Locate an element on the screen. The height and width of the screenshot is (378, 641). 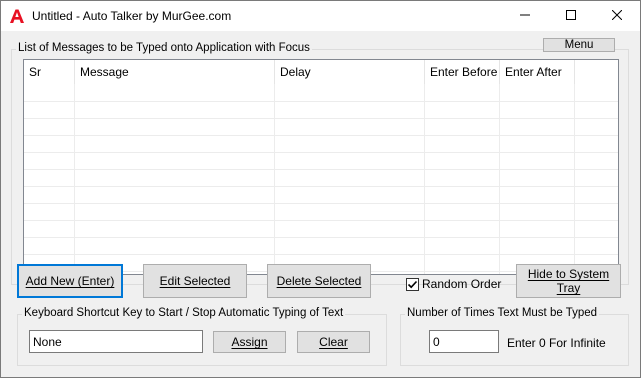
menu-button: Menu is located at coordinates (579, 45).